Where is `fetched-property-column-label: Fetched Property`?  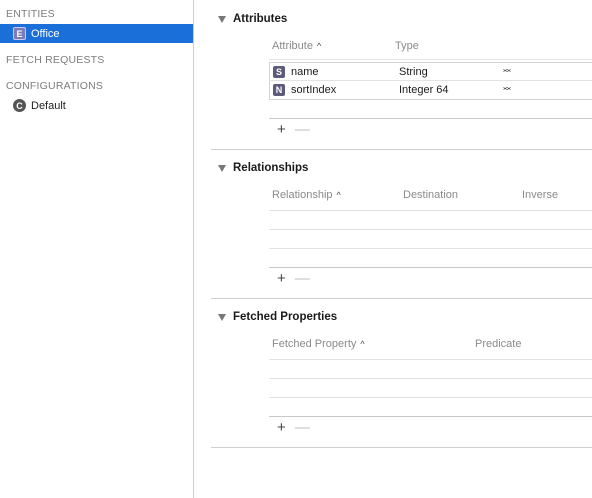 fetched-property-column-label: Fetched Property is located at coordinates (314, 344).